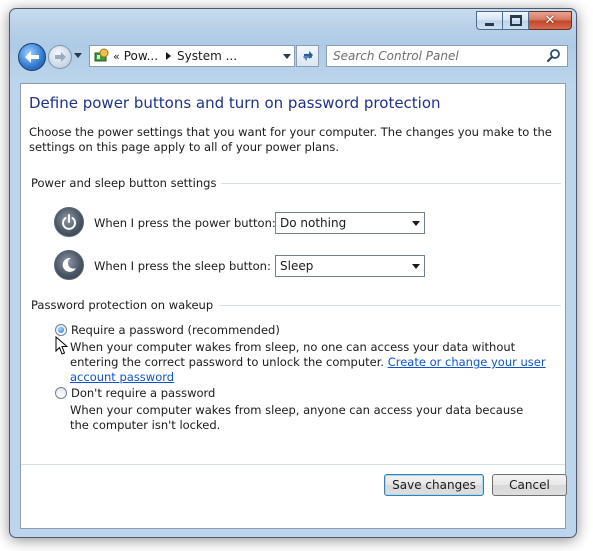  Describe the element at coordinates (436, 56) in the screenshot. I see `search-input` at that location.